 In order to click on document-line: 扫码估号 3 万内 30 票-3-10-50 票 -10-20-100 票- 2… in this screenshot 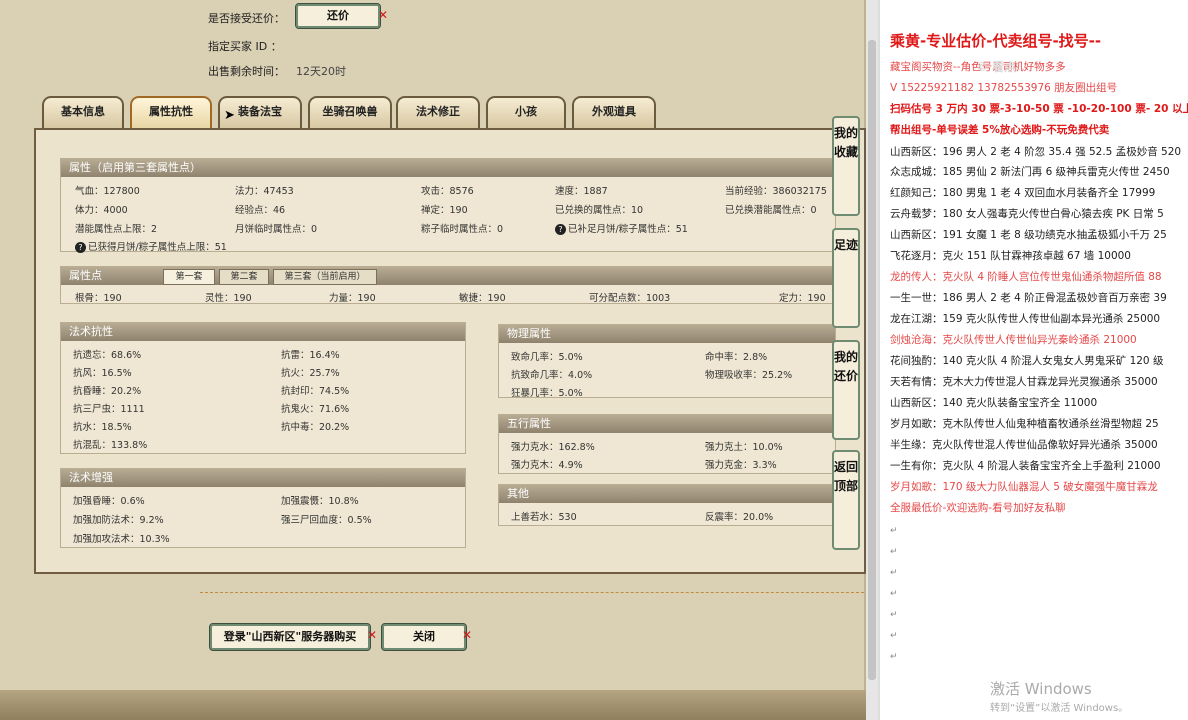, I will do `click(1039, 109)`.